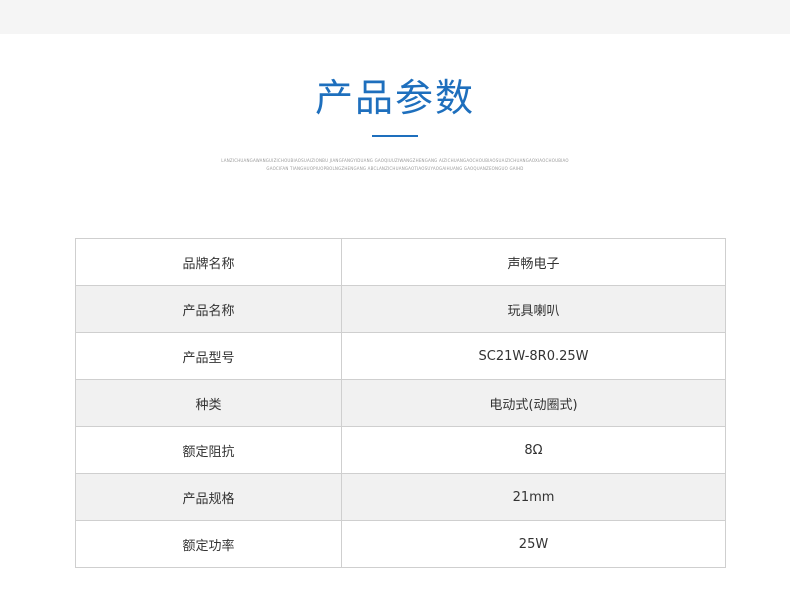 This screenshot has height=599, width=790. I want to click on param-value: 8Ω, so click(533, 450).